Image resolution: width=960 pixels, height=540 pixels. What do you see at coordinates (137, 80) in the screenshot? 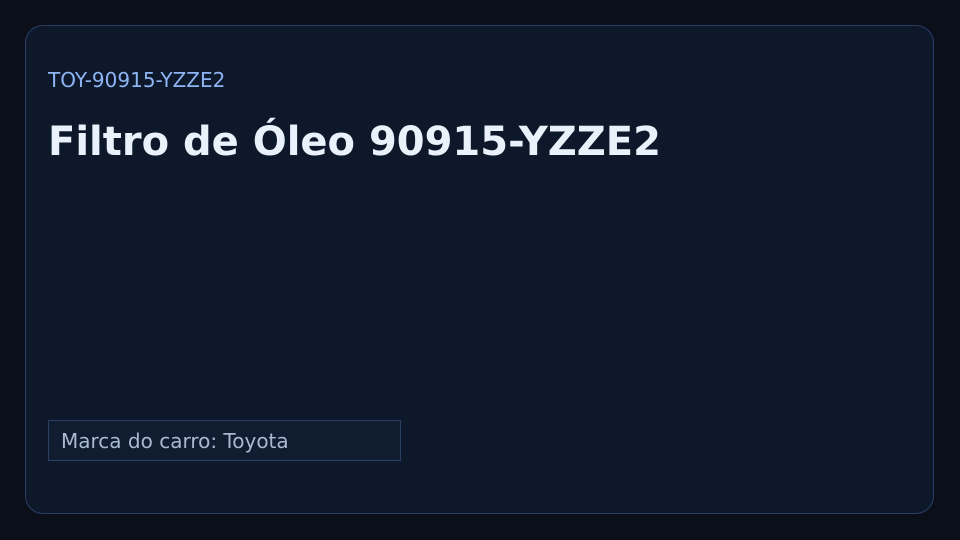
I see `product-sku: TOY-90915-YZZE2` at bounding box center [137, 80].